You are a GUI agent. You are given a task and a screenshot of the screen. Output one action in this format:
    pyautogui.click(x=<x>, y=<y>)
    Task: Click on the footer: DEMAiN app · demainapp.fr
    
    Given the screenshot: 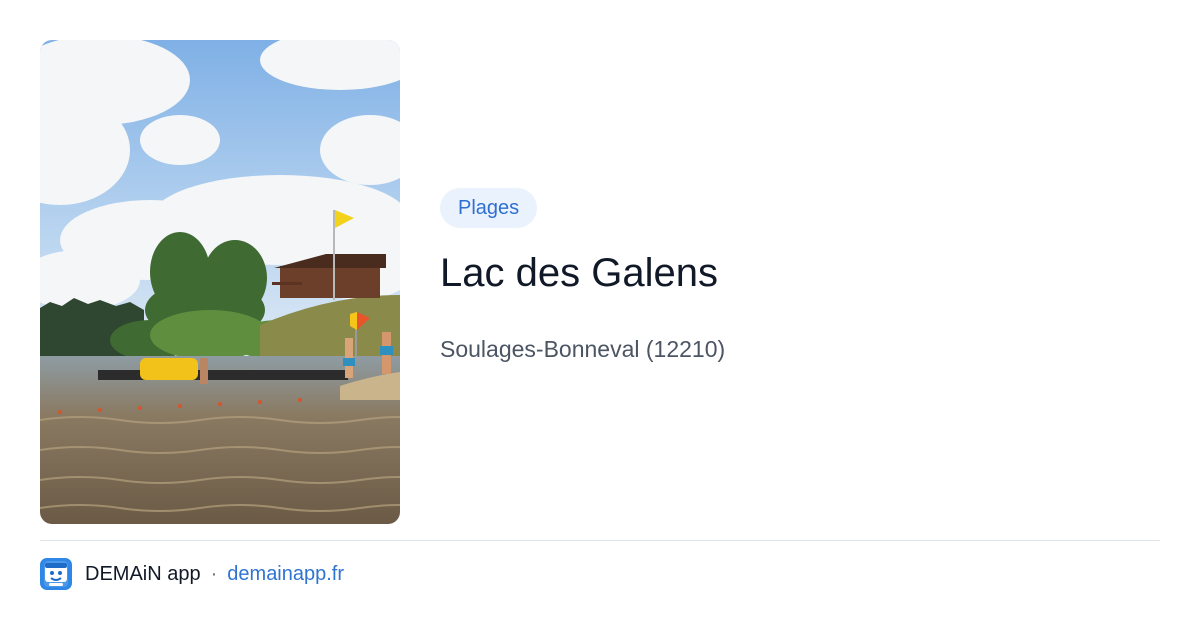 What is the action you would take?
    pyautogui.click(x=192, y=574)
    